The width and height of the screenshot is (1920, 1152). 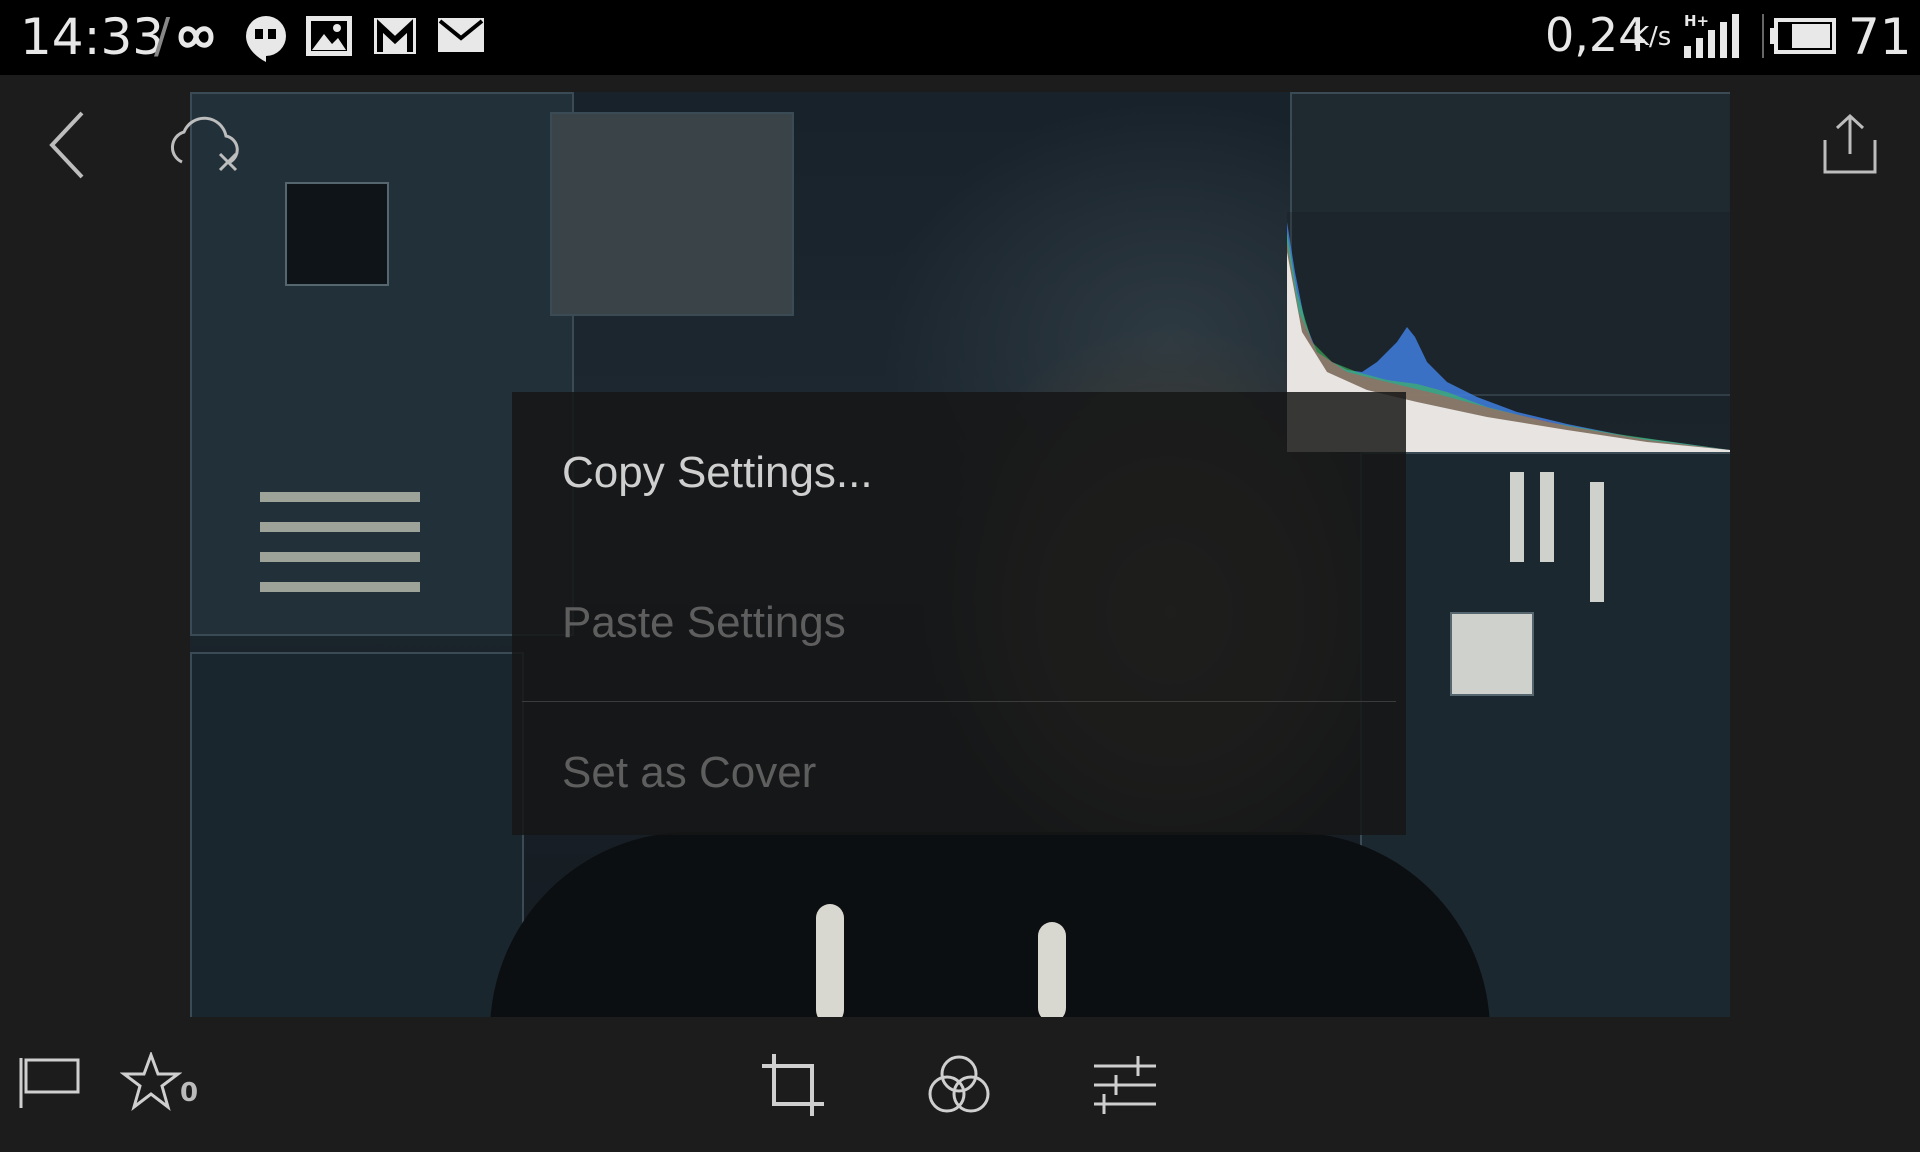 I want to click on menu-item-paste-settings: Paste Settings, so click(x=704, y=623).